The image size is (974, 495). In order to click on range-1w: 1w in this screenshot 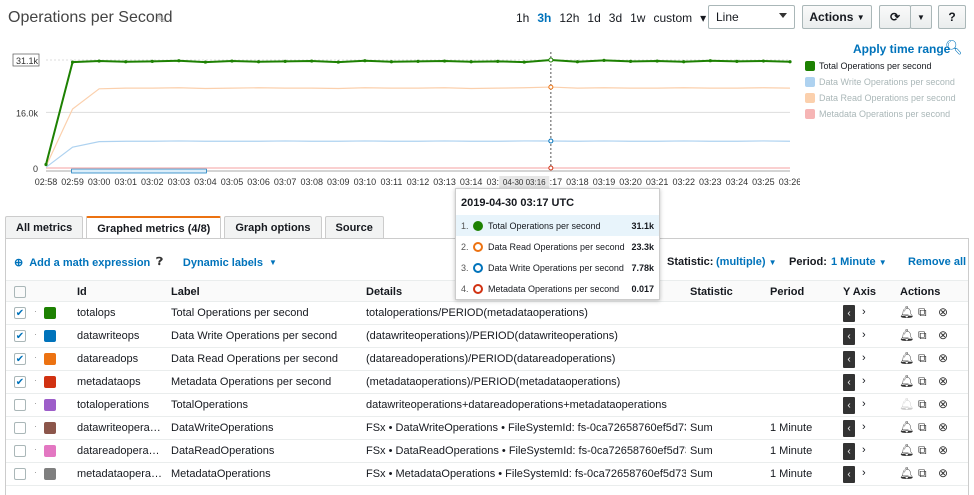, I will do `click(637, 18)`.